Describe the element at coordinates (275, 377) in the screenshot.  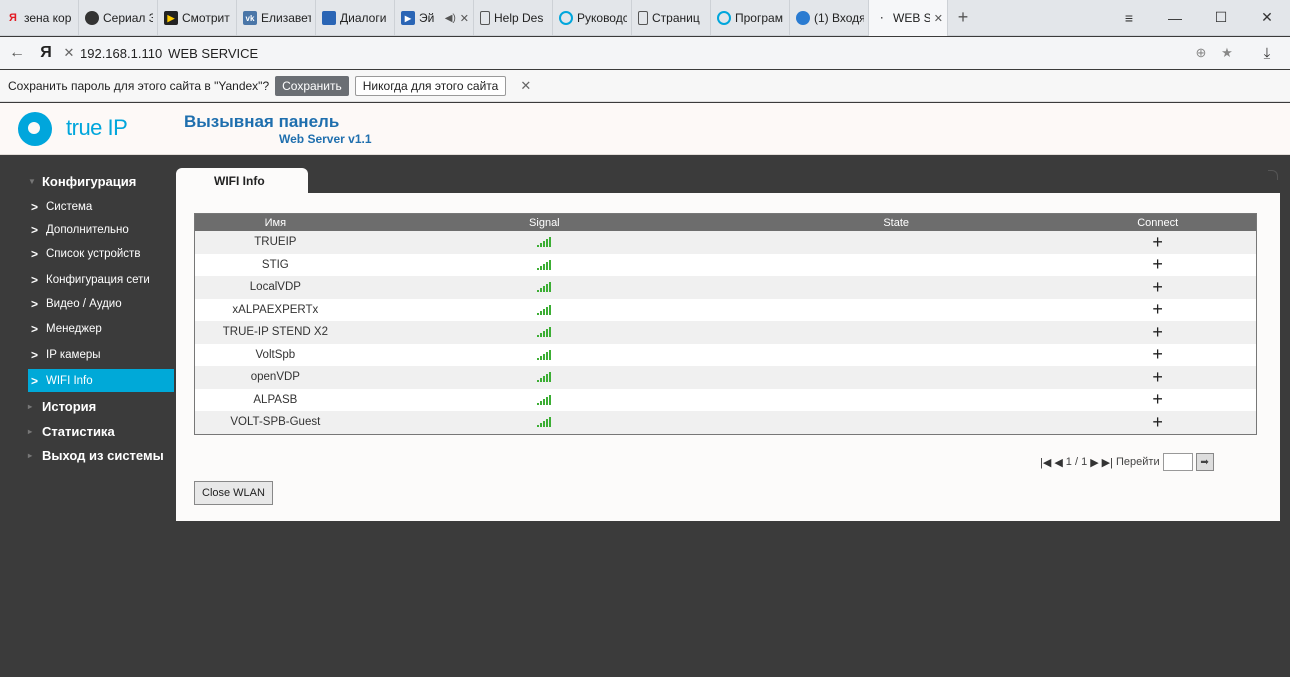
I see `network-name: openVDP` at that location.